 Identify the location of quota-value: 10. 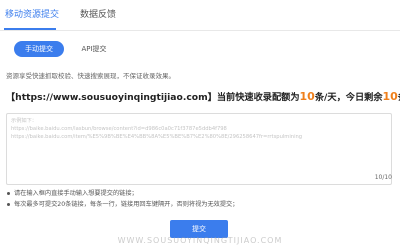
(307, 96).